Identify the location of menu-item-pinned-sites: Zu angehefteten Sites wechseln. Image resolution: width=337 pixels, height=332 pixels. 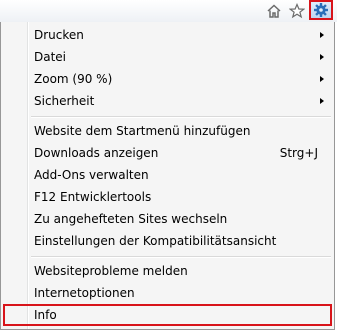
(167, 219).